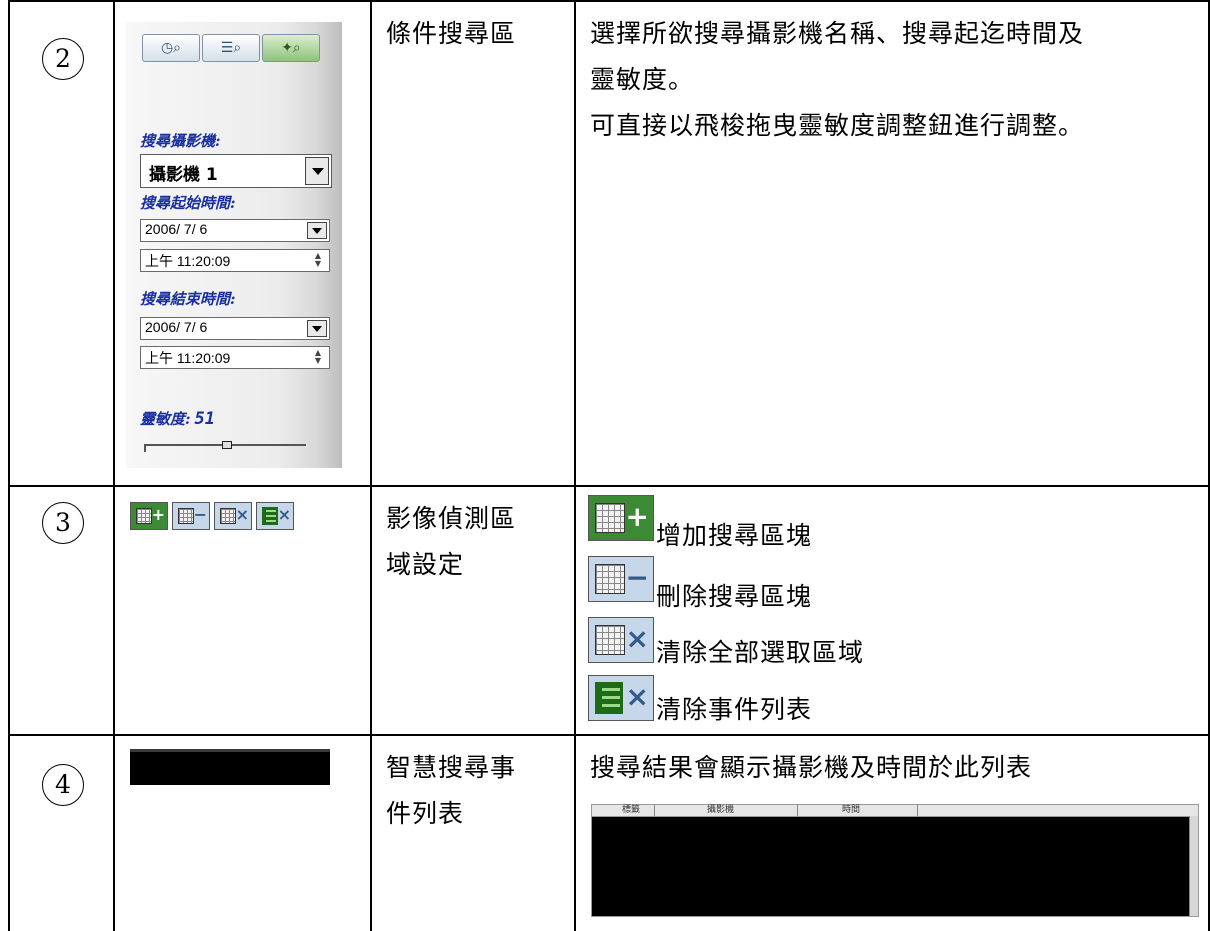  I want to click on sensitivity-slider, so click(225, 446).